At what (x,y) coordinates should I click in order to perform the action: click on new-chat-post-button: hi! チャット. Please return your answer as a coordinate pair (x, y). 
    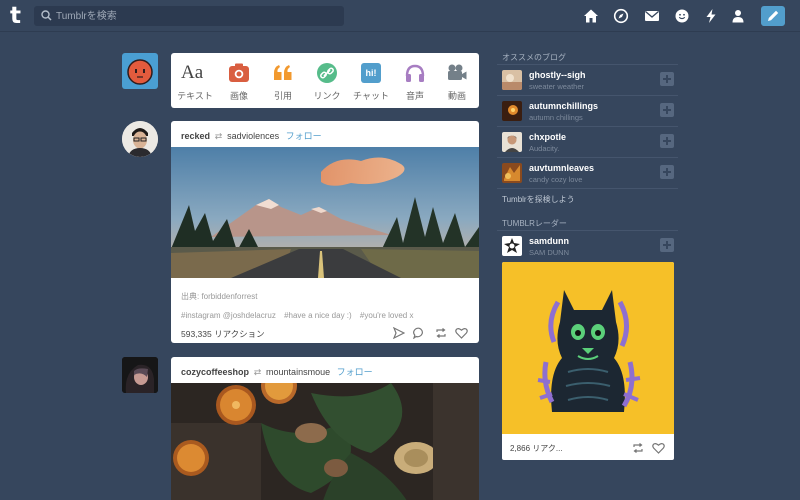
    Looking at the image, I should click on (371, 80).